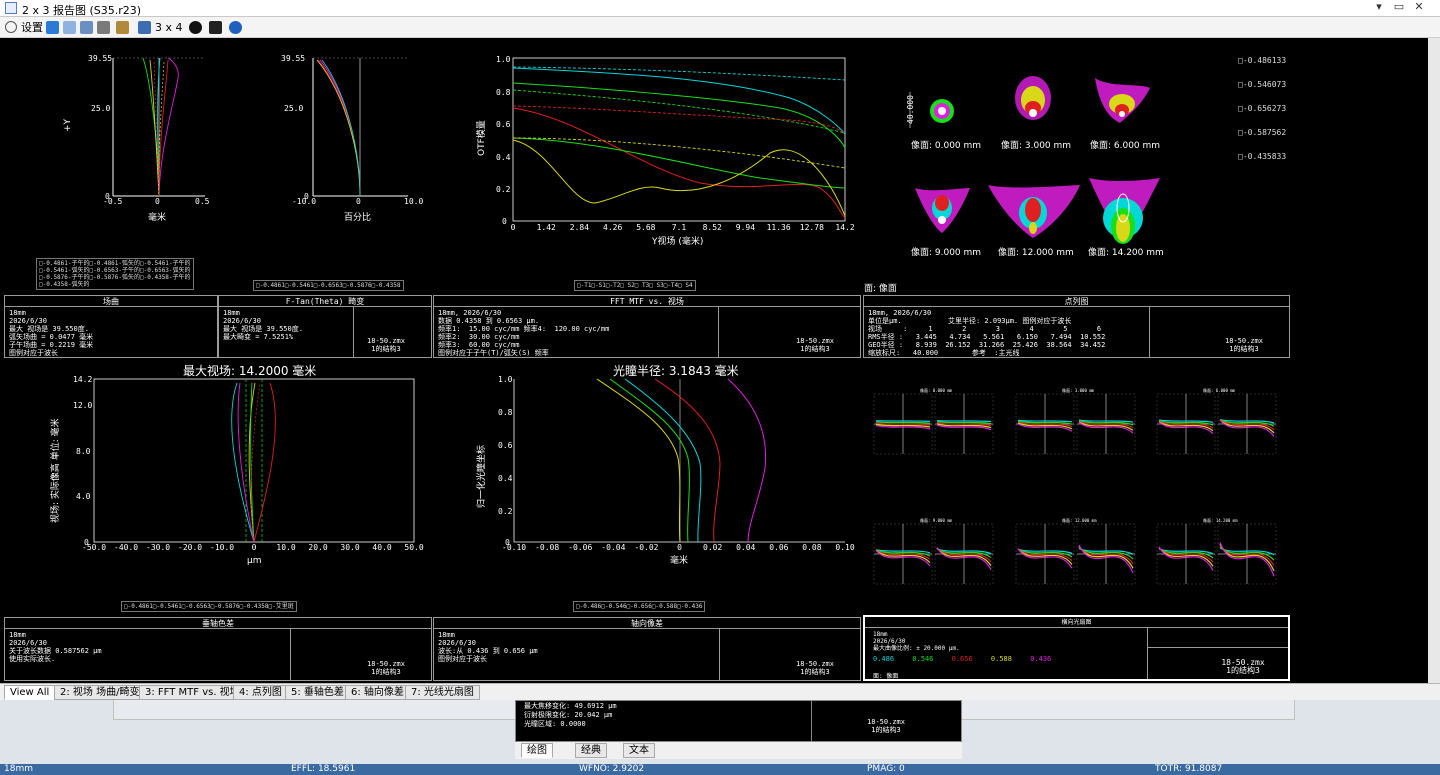  Describe the element at coordinates (349, 547) in the screenshot. I see `lc-x-tick: 30.0` at that location.